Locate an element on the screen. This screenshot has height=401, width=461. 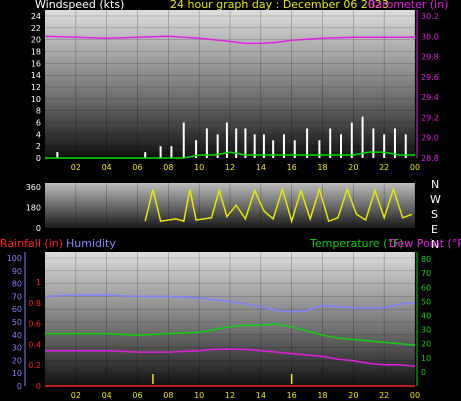
humidity-y-tick: 70 is located at coordinates (17, 296).